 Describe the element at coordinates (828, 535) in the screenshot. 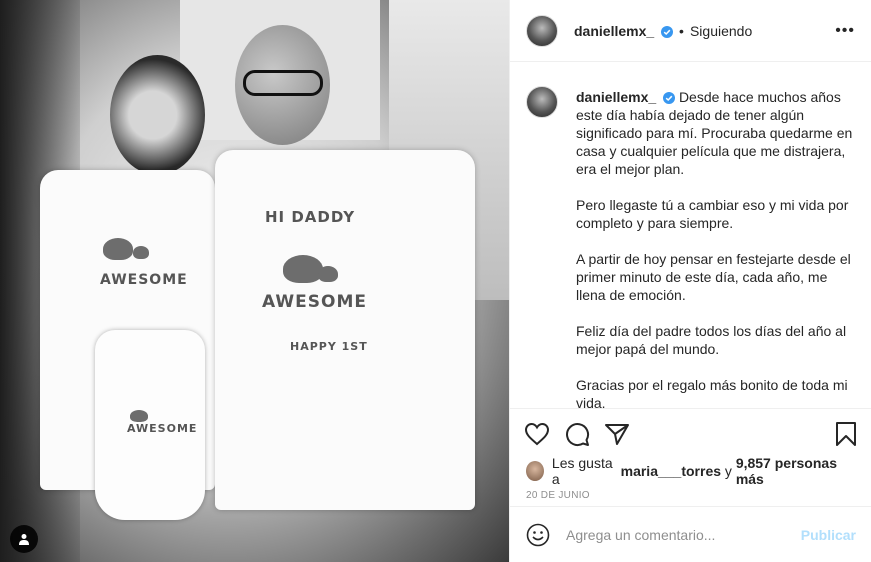

I see `publish-button: Publicar` at that location.